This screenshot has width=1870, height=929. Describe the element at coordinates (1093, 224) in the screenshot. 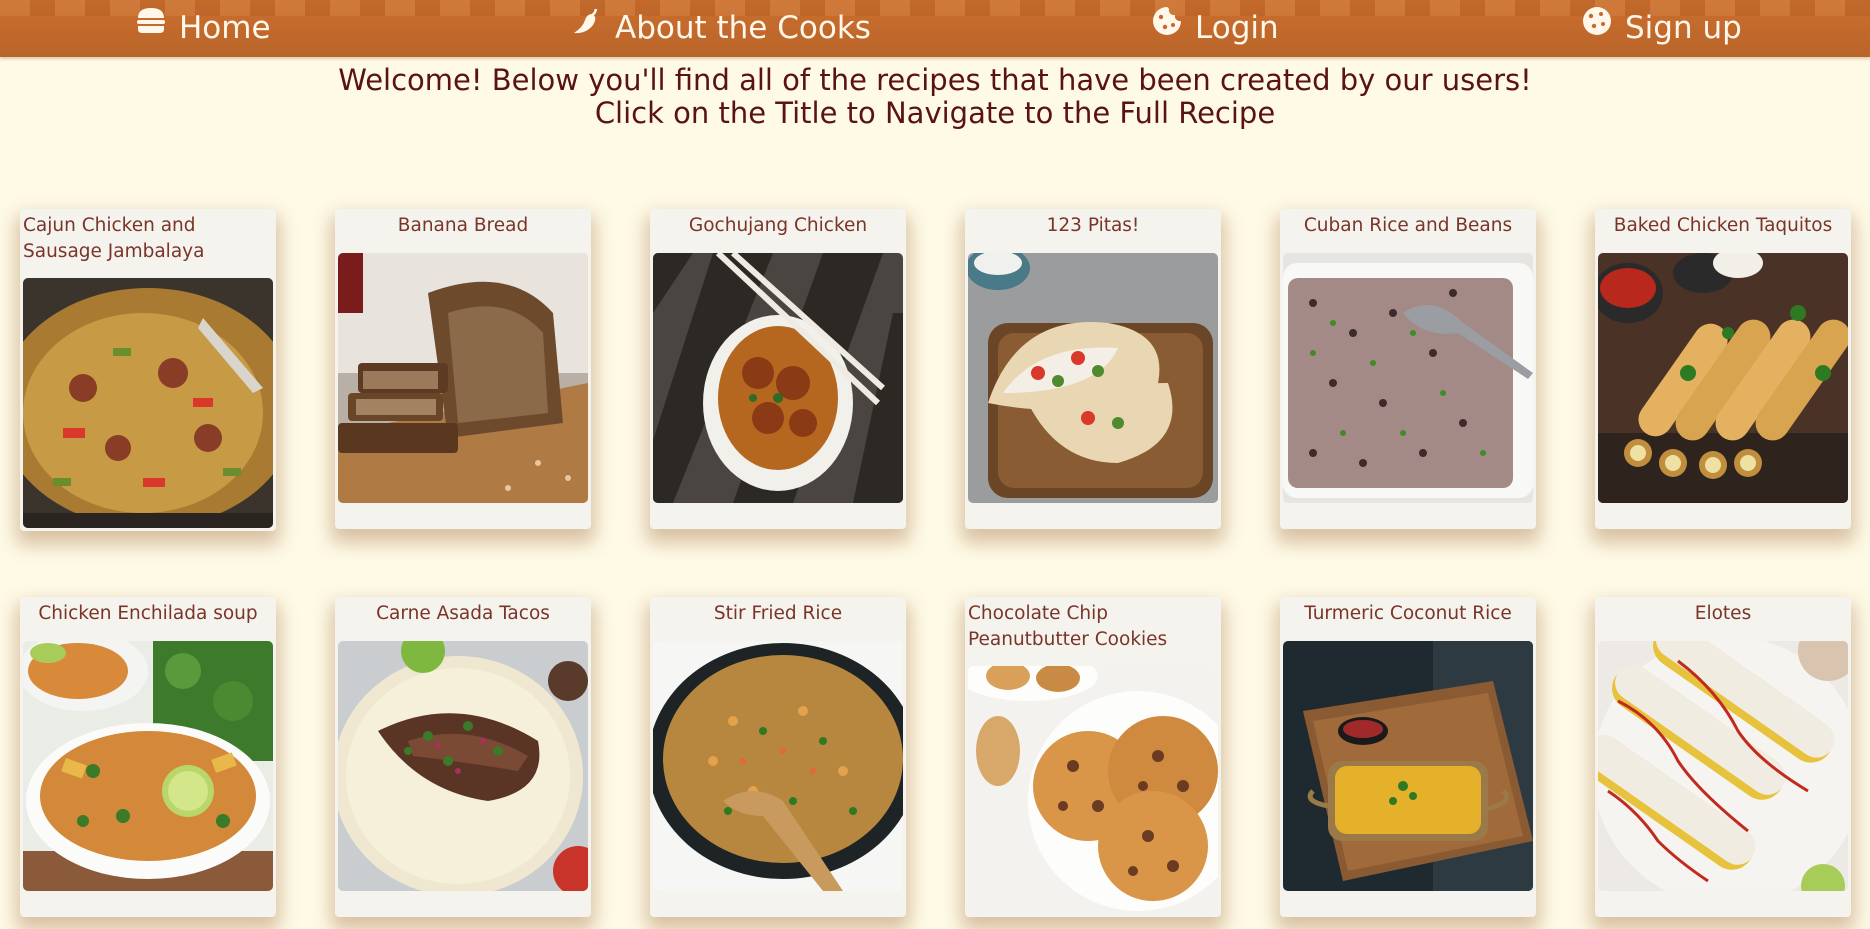

I see `recipe-title-link: 123 Pitas!` at that location.